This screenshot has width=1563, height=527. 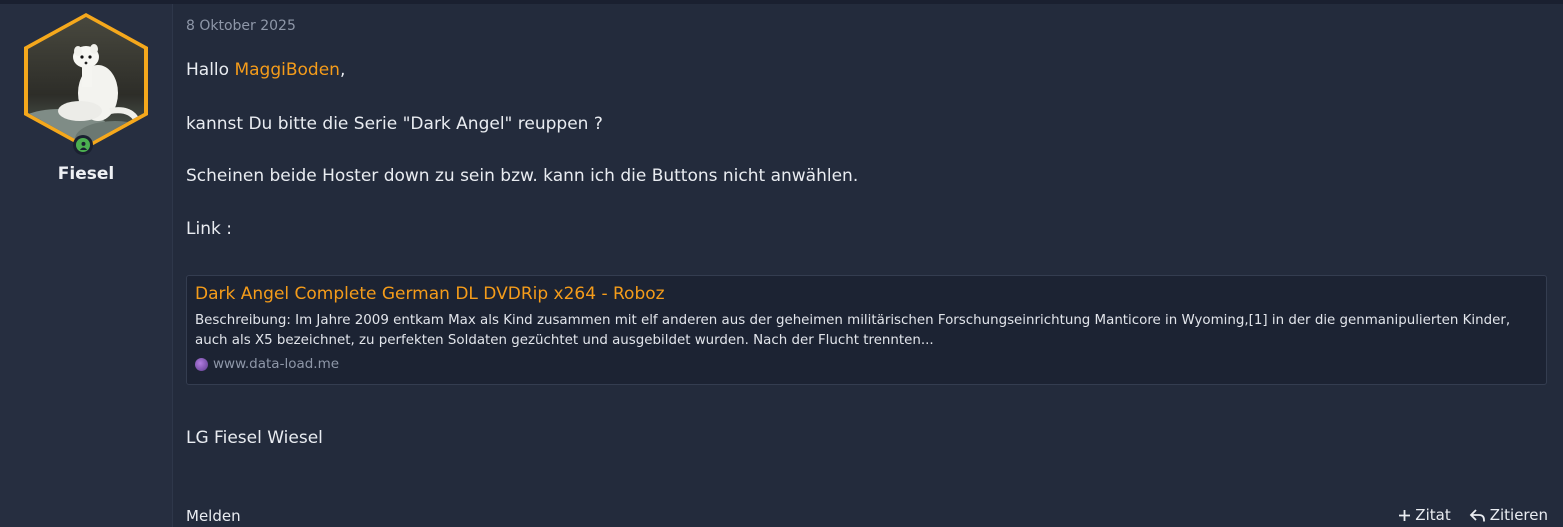 What do you see at coordinates (83, 145) in the screenshot?
I see `user-online-icon` at bounding box center [83, 145].